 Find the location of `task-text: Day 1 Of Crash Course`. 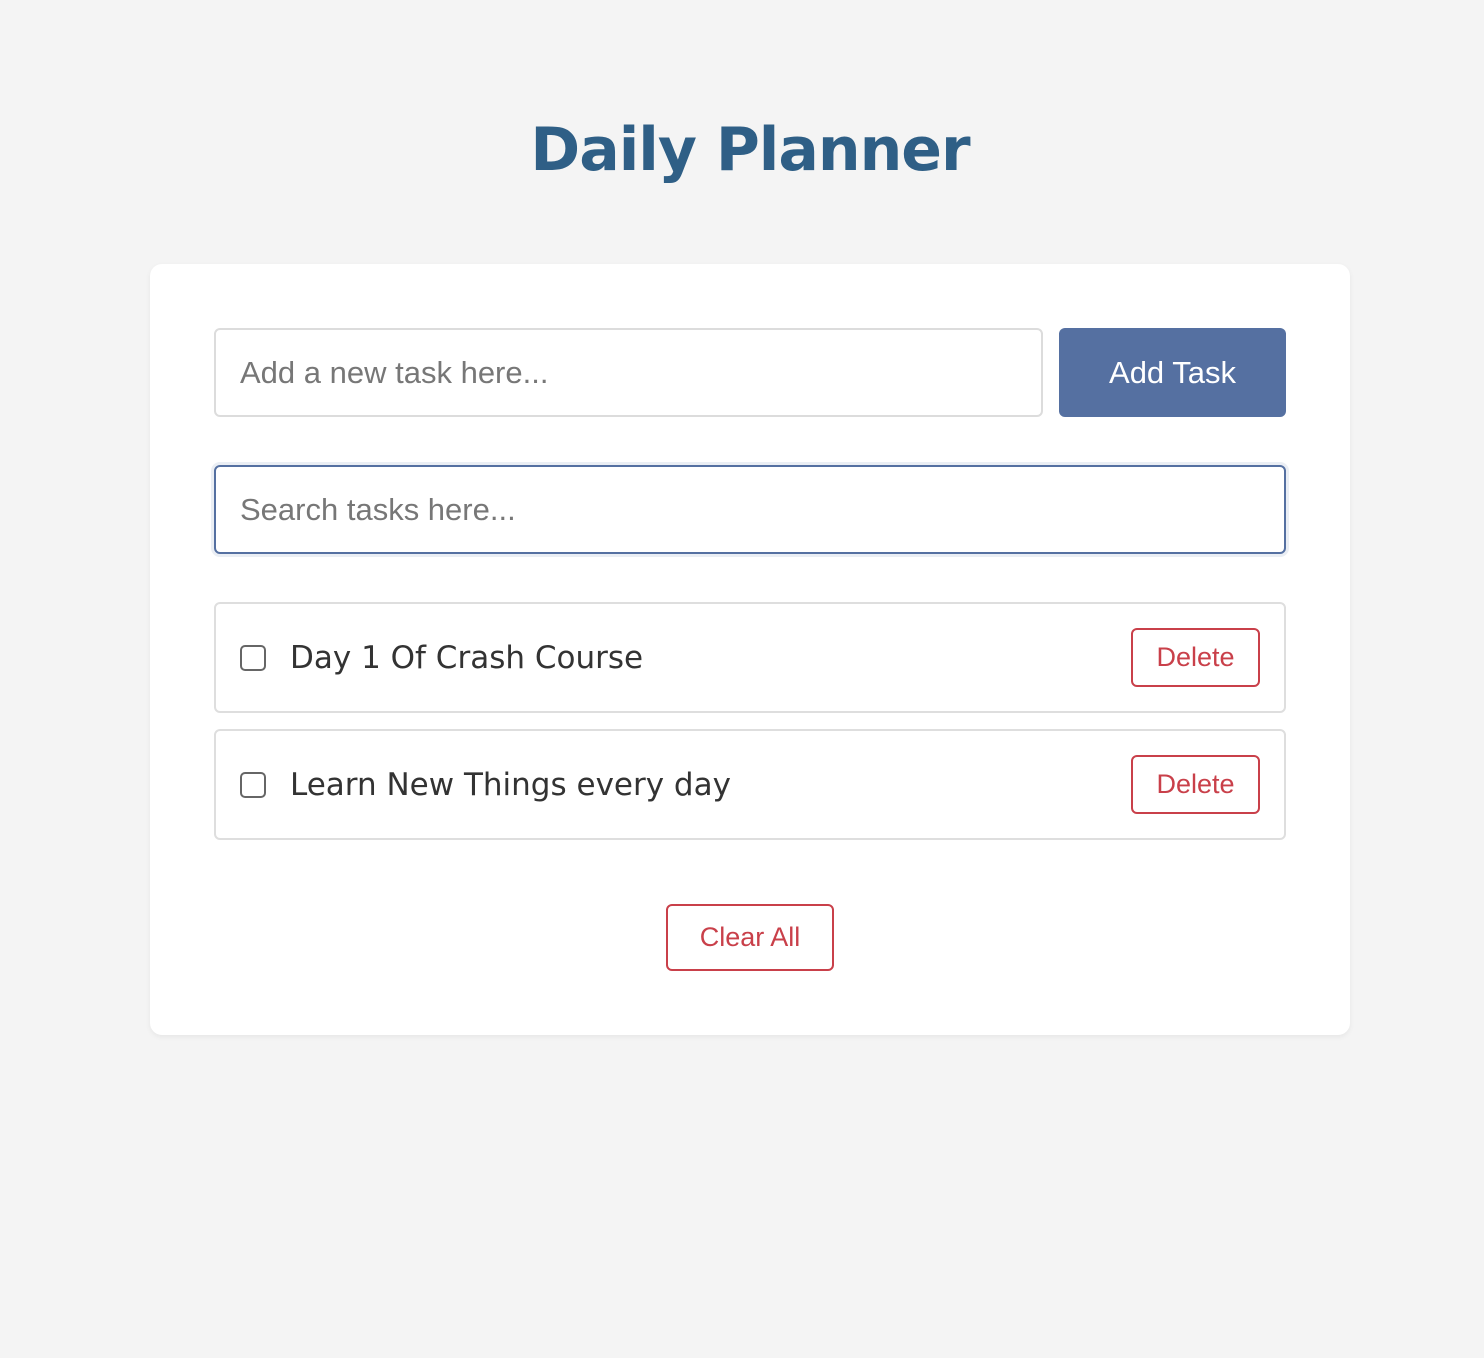

task-text: Day 1 Of Crash Course is located at coordinates (467, 658).